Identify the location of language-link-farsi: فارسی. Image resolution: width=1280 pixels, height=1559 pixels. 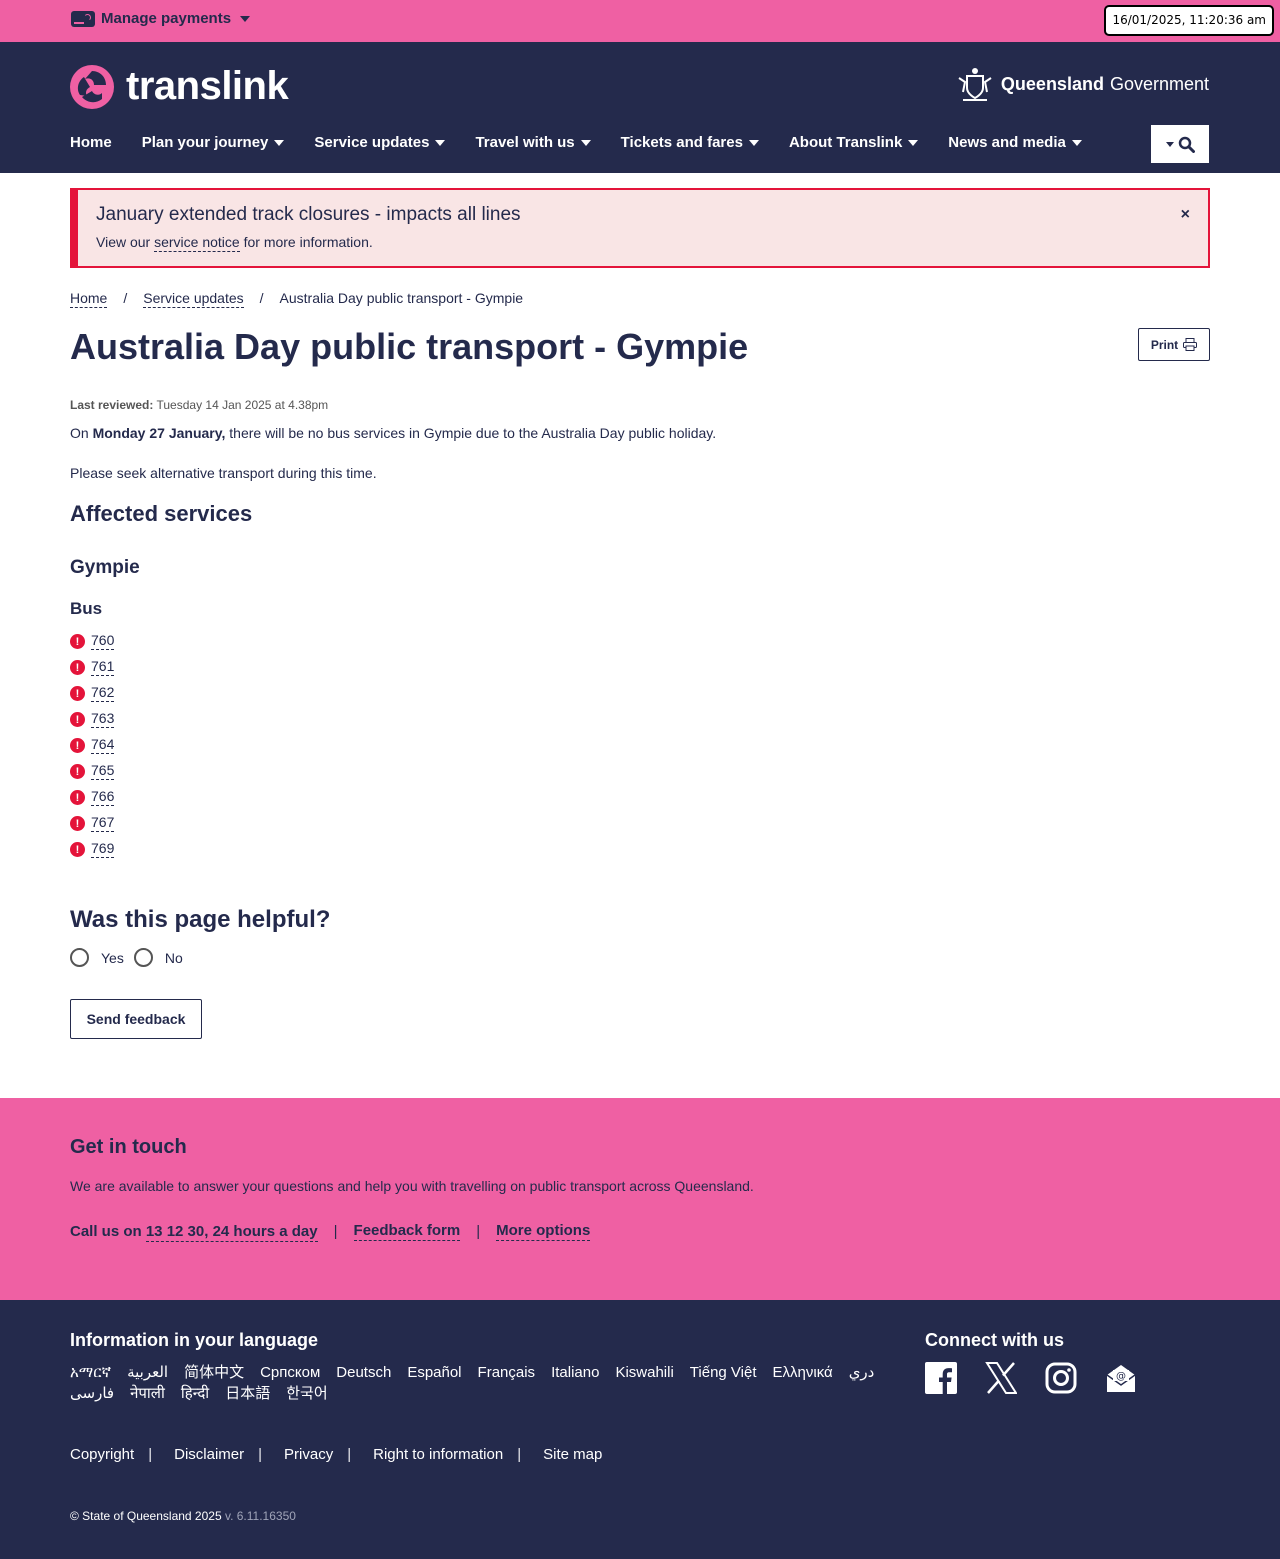
(92, 1393).